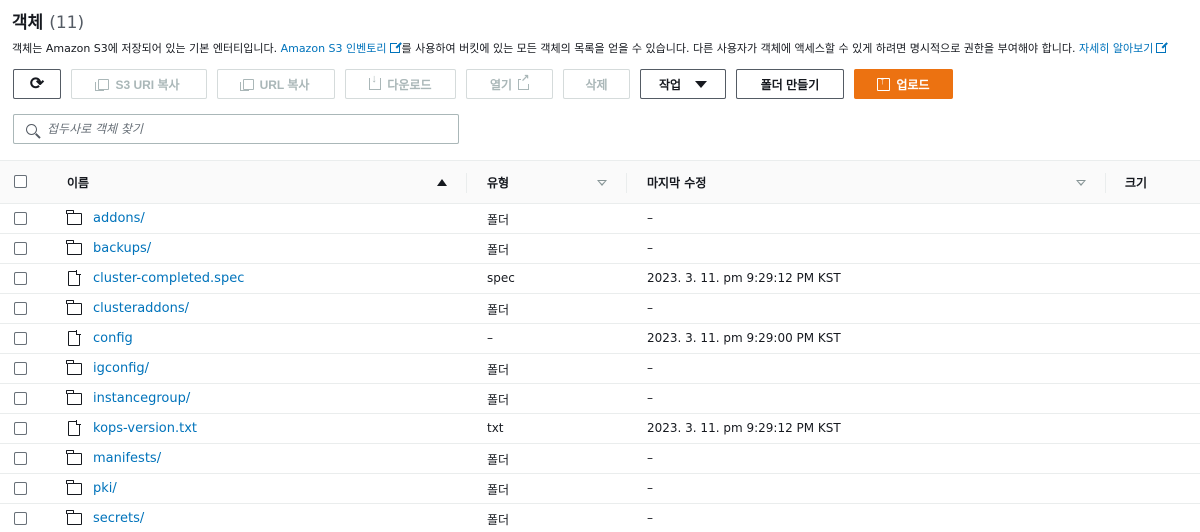  What do you see at coordinates (600, 369) in the screenshot?
I see `table-row: igconfig/폴더 –` at bounding box center [600, 369].